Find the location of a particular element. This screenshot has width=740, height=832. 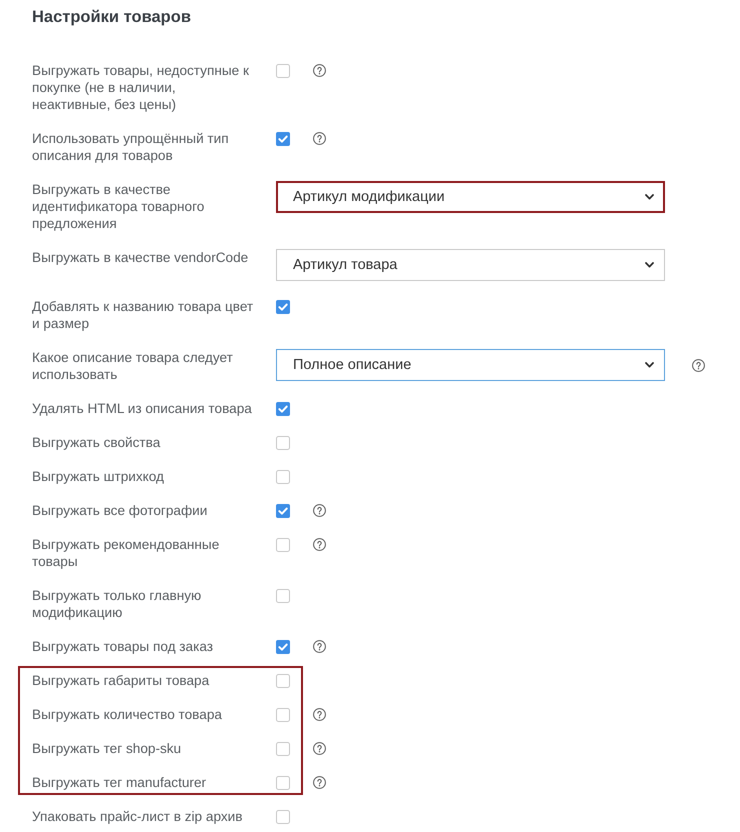

setting-label: Выгружать в качестве идентификатора товарного предложения is located at coordinates (119, 206).